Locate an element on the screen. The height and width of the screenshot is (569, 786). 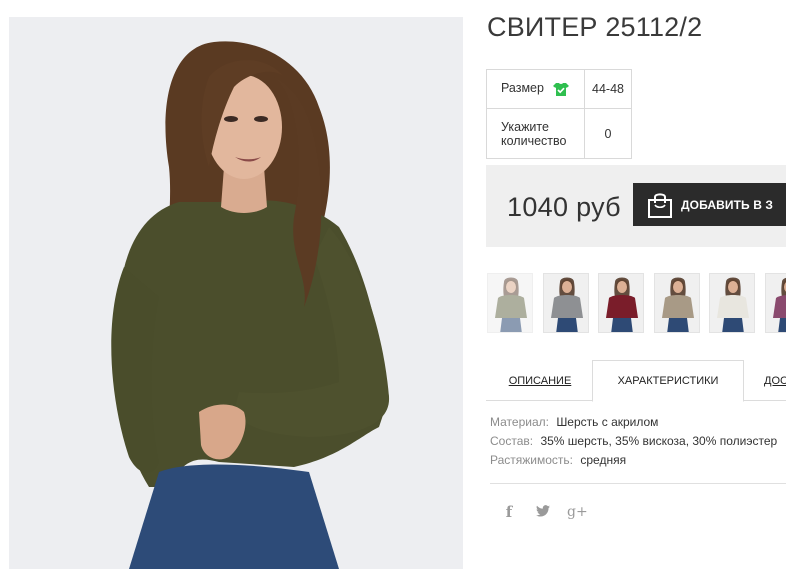
add-to-cart-button: ДОБАВИТЬ В З is located at coordinates (709, 204).